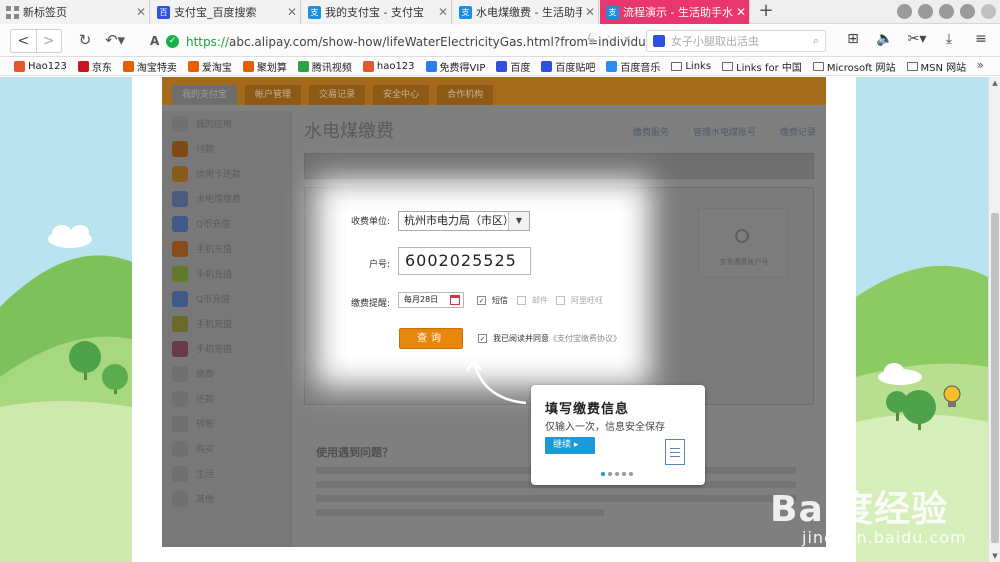  Describe the element at coordinates (40, 66) in the screenshot. I see `bookmark-item: Hao123` at that location.